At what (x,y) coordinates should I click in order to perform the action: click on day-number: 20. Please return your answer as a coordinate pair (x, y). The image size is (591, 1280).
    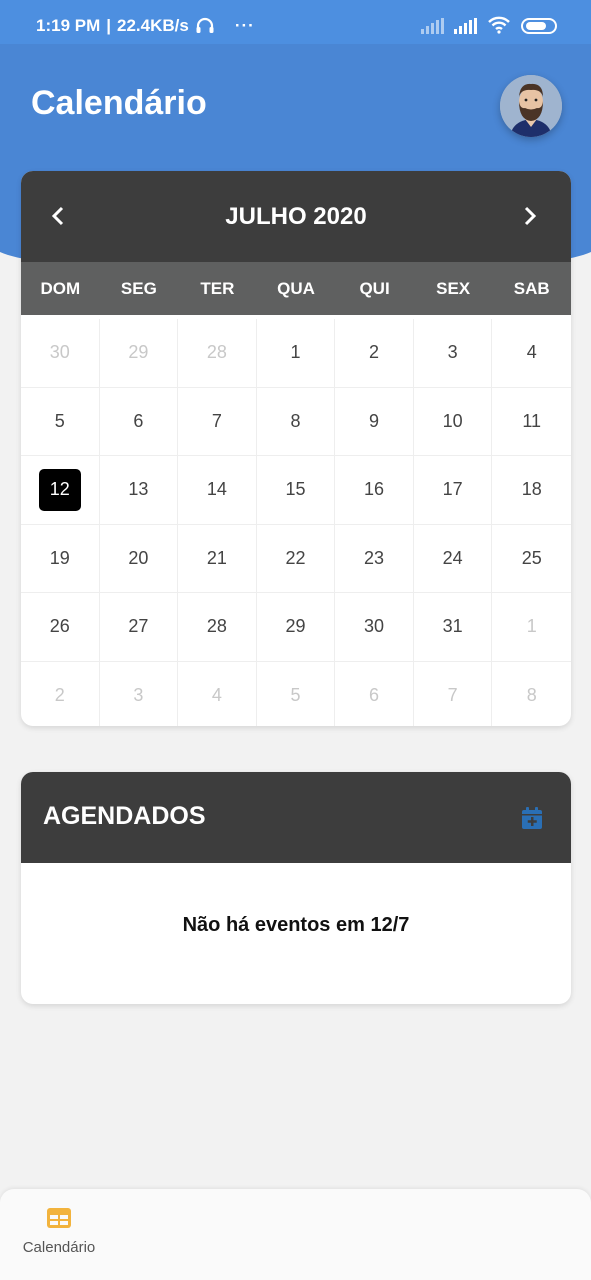
    Looking at the image, I should click on (138, 557).